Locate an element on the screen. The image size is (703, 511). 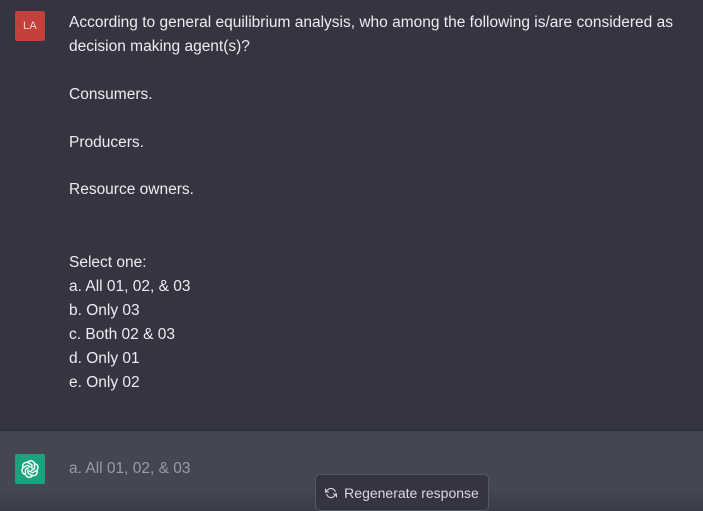
agent-consumers: Consumers. is located at coordinates (111, 94).